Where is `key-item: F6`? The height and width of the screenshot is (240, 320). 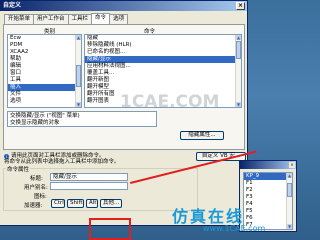 key-item: F6 is located at coordinates (268, 218).